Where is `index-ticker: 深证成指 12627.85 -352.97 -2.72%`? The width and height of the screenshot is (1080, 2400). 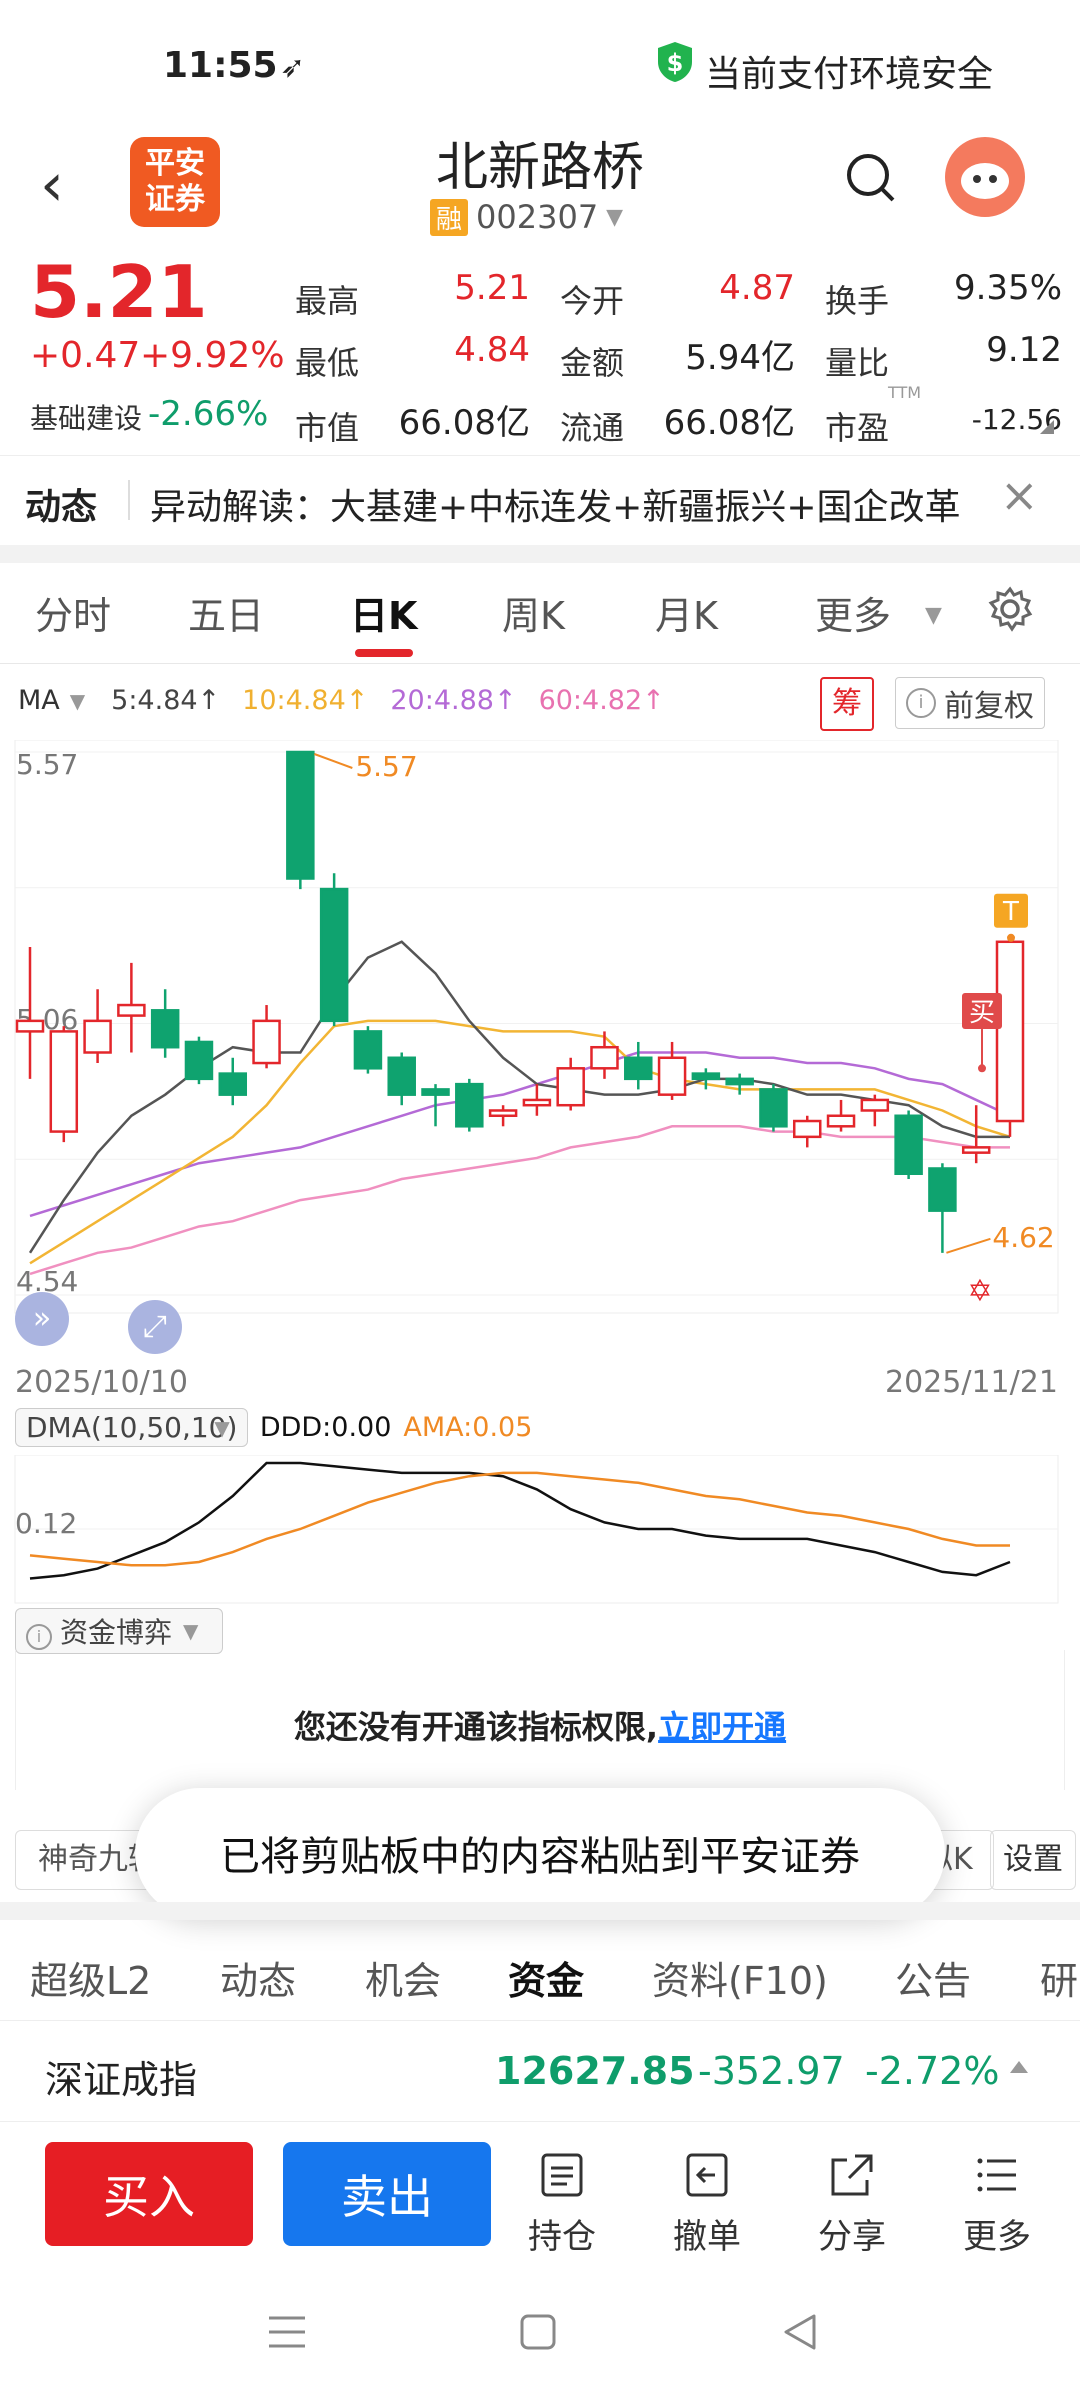 index-ticker: 深证成指 12627.85 -352.97 -2.72% is located at coordinates (540, 2071).